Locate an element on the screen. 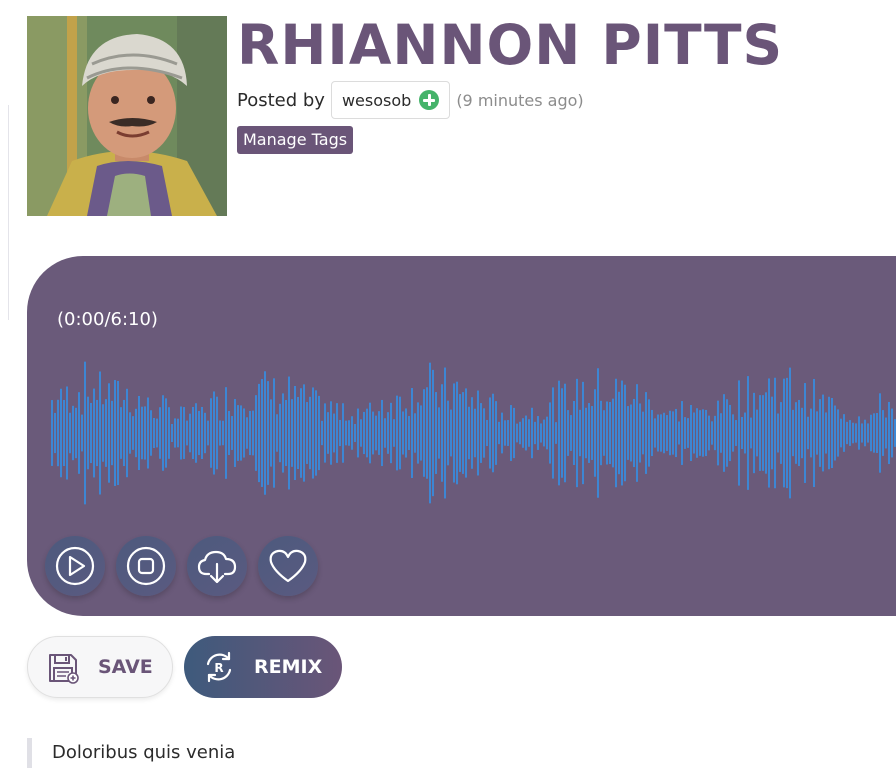 The image size is (896, 782). remix-button: R REMIX is located at coordinates (263, 667).